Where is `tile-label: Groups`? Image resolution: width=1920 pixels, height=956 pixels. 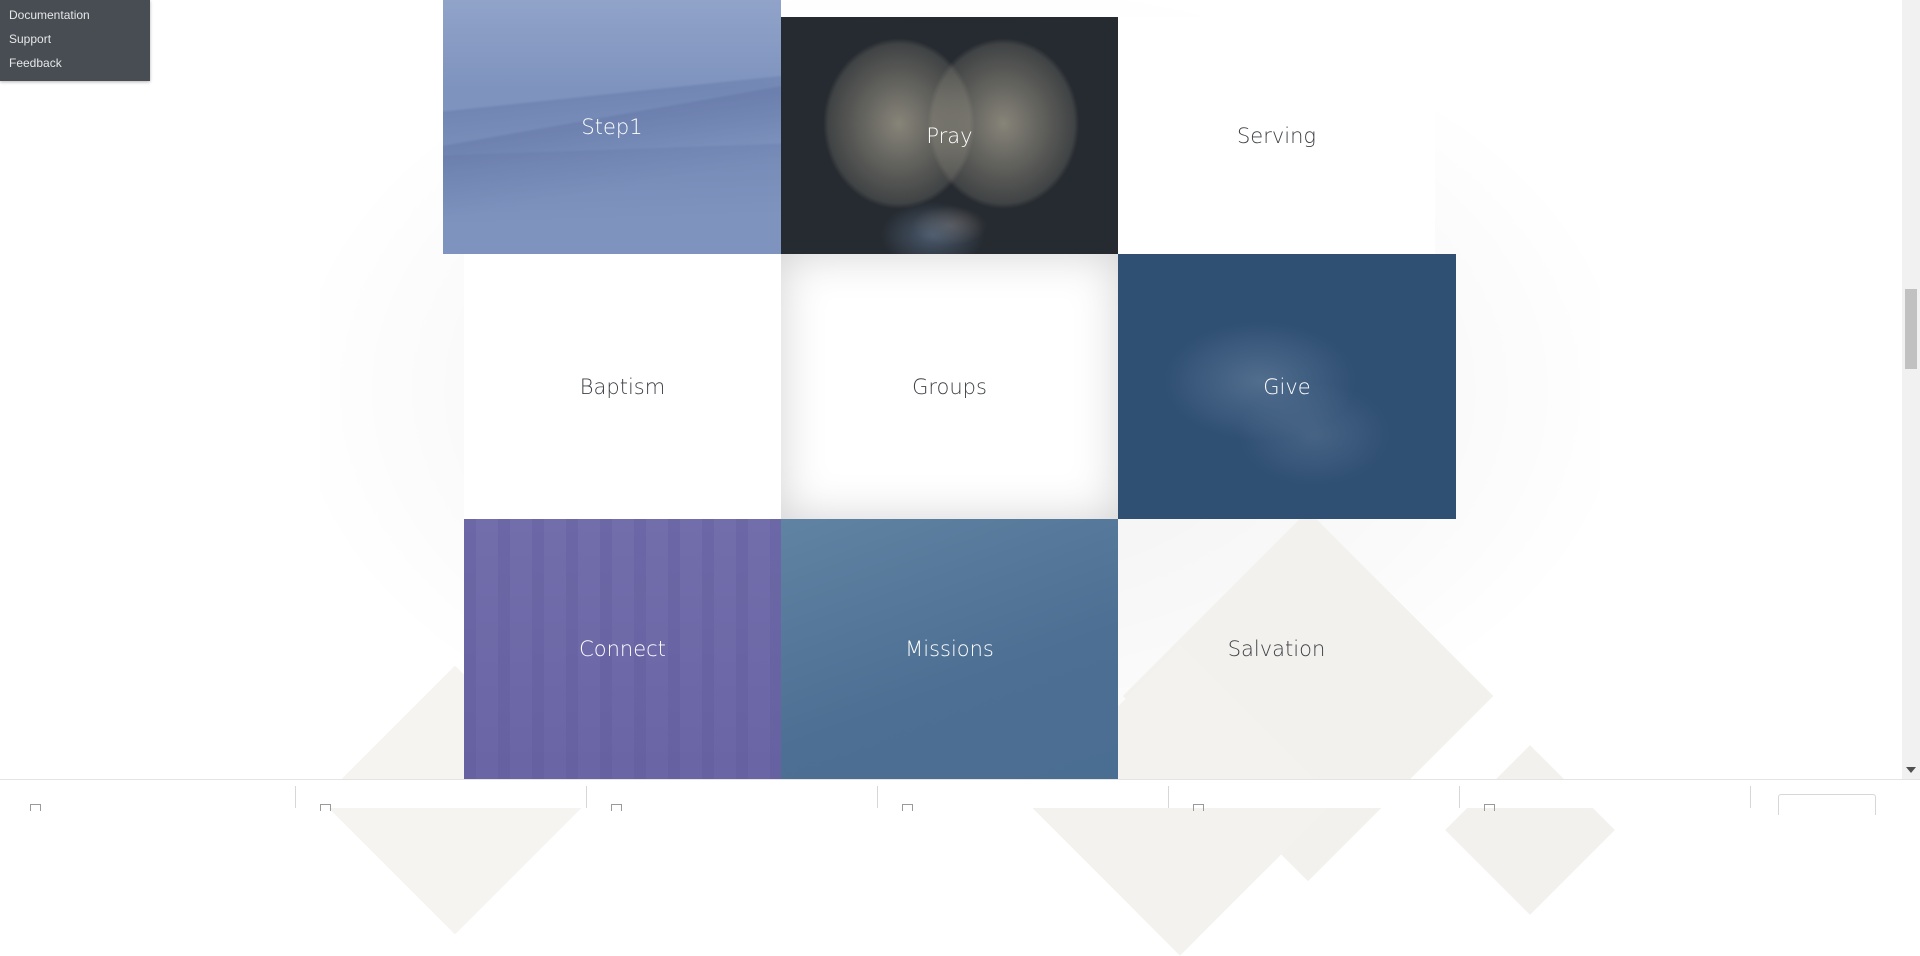
tile-label: Groups is located at coordinates (949, 386).